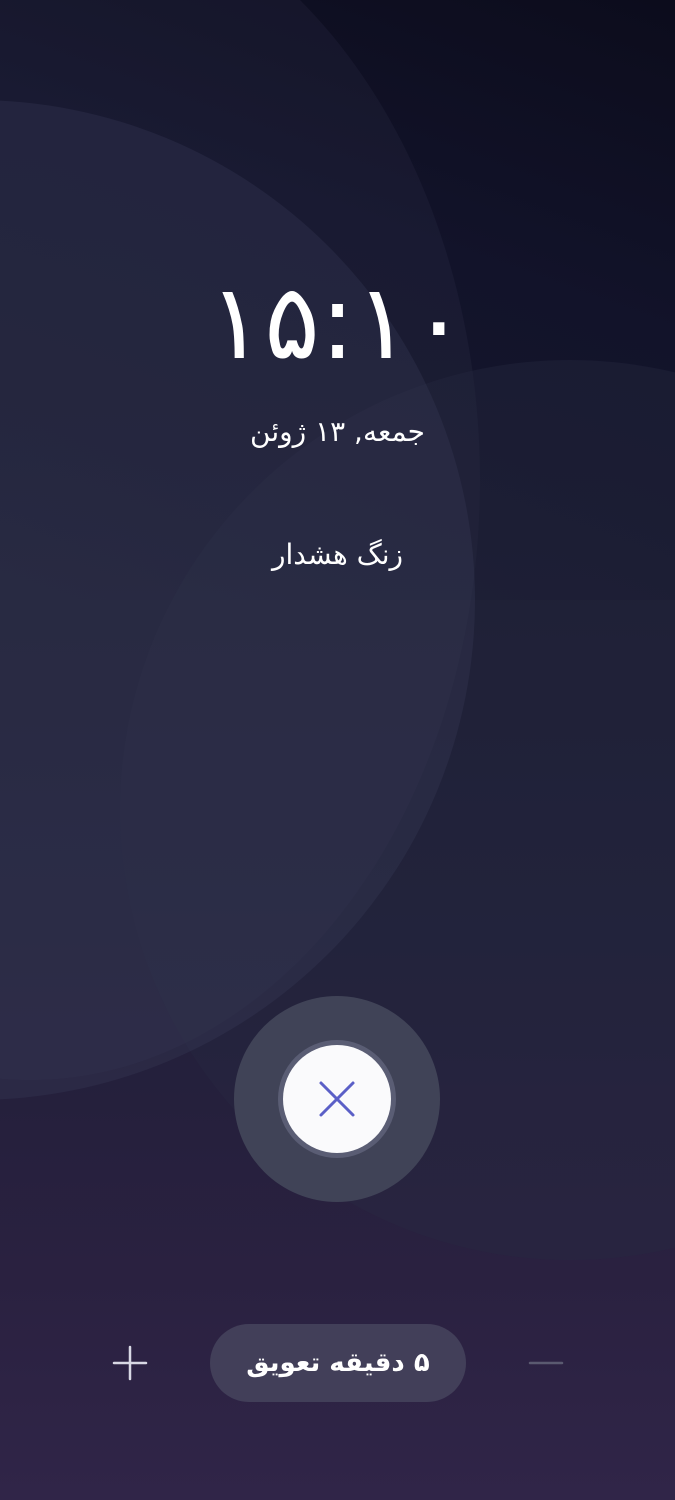 Image resolution: width=675 pixels, height=1500 pixels. I want to click on snooze-button: ۵ دقیقه تعویق, so click(338, 1363).